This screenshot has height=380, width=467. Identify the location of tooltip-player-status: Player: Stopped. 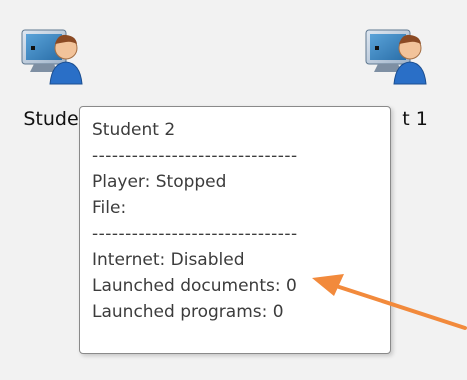
(159, 182).